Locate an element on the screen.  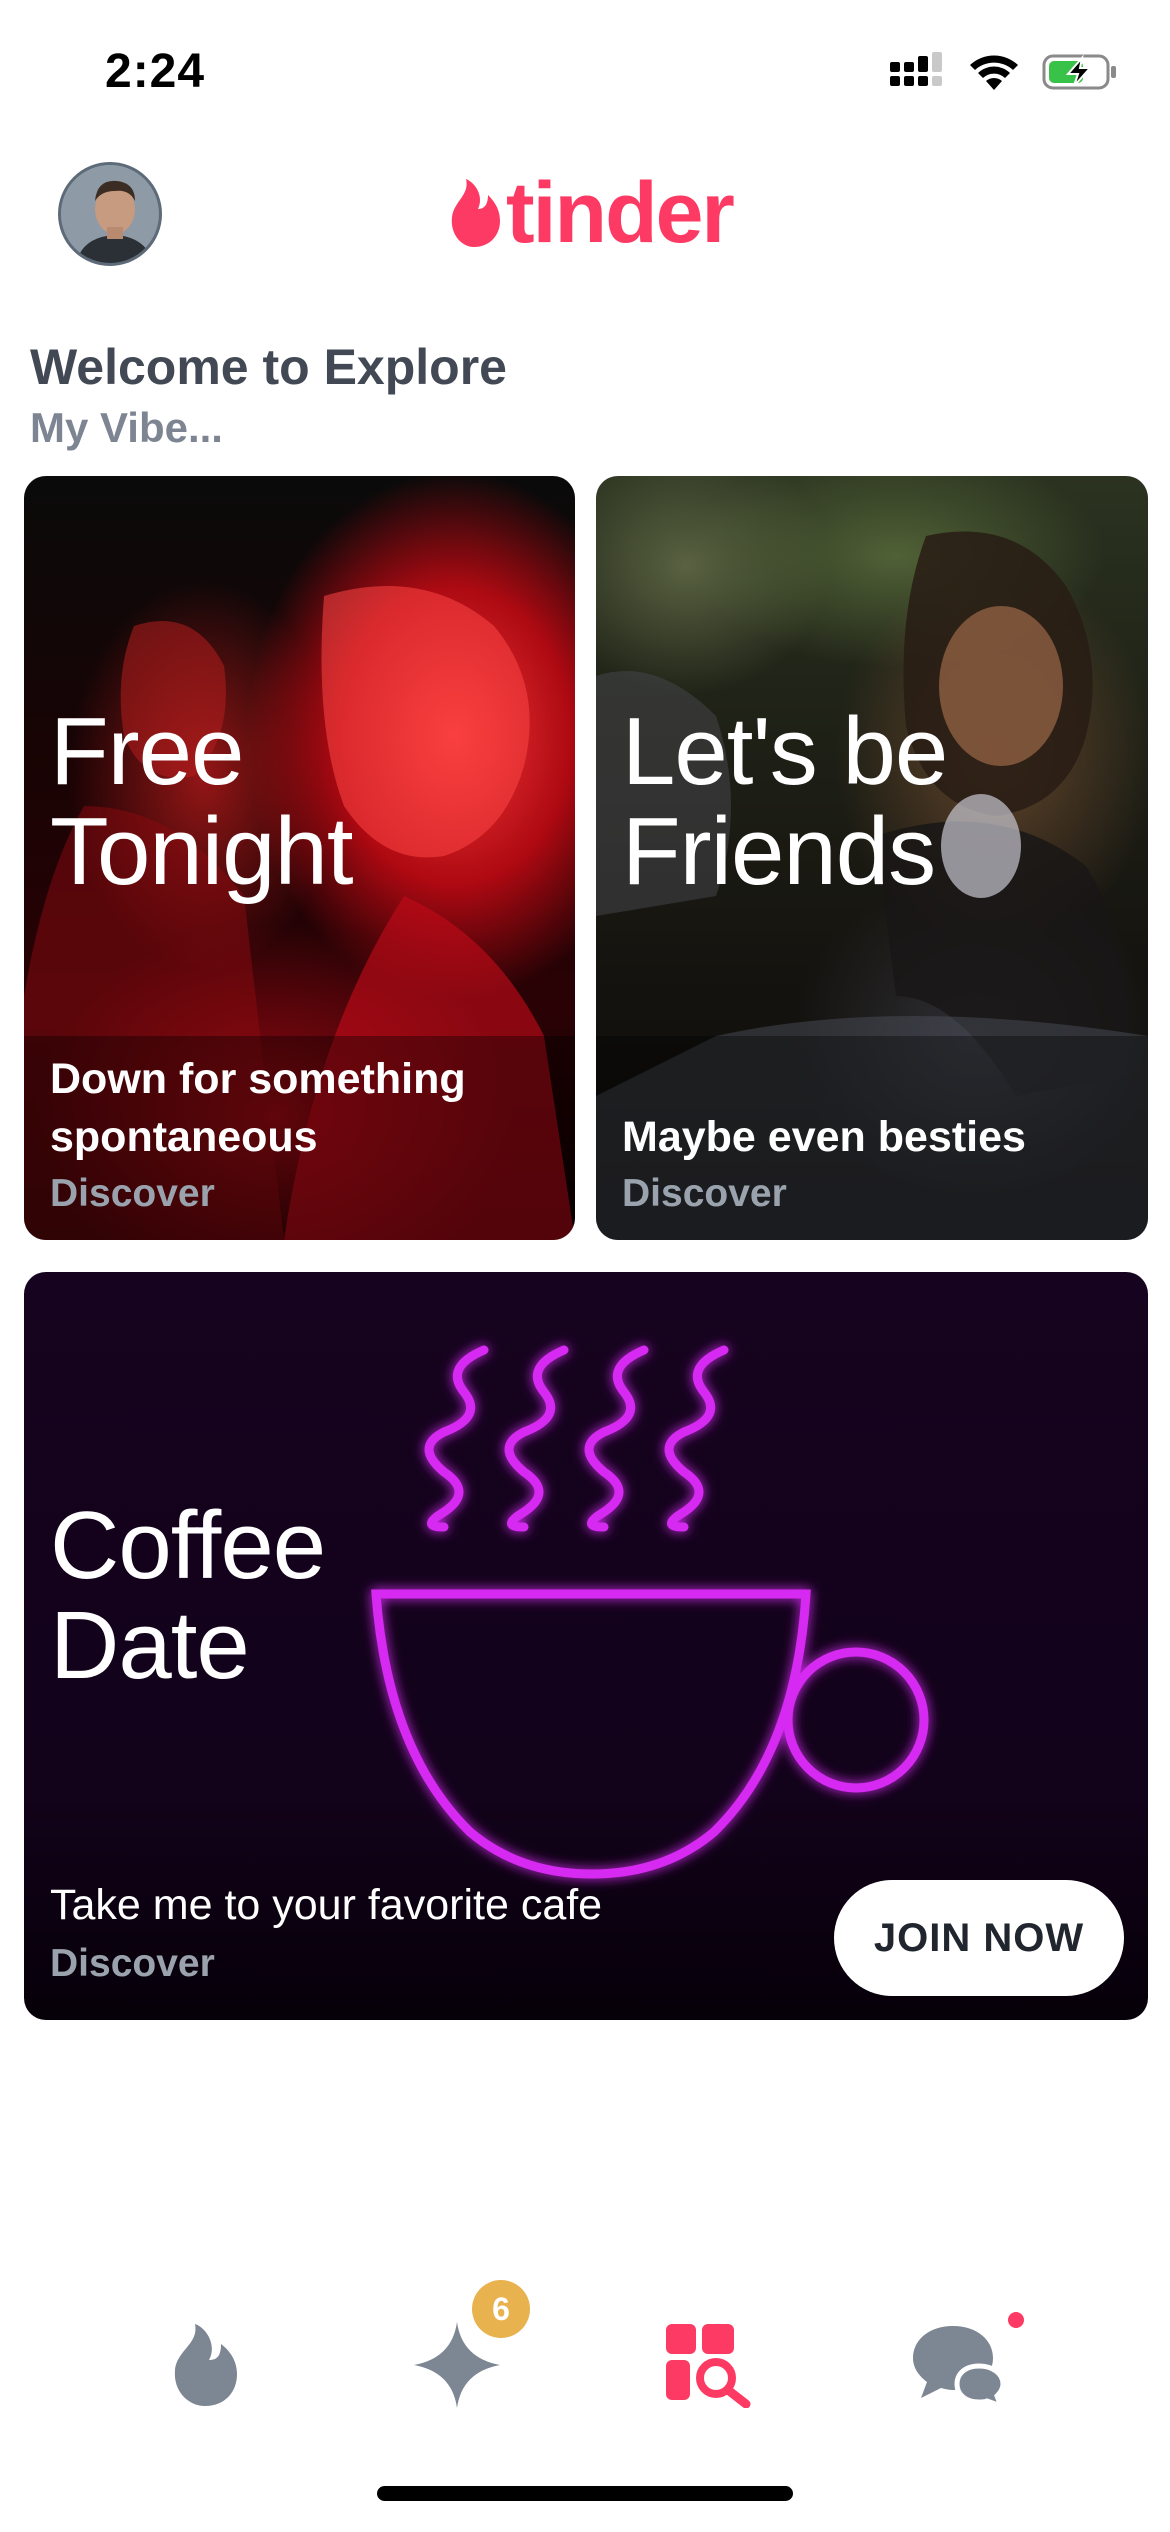
card-subtitle: Take me to your favorite cafe is located at coordinates (326, 1905).